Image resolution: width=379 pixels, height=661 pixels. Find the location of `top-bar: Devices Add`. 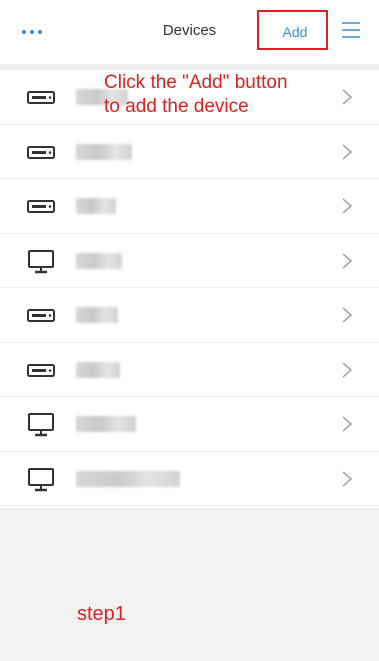

top-bar: Devices Add is located at coordinates (189, 32).